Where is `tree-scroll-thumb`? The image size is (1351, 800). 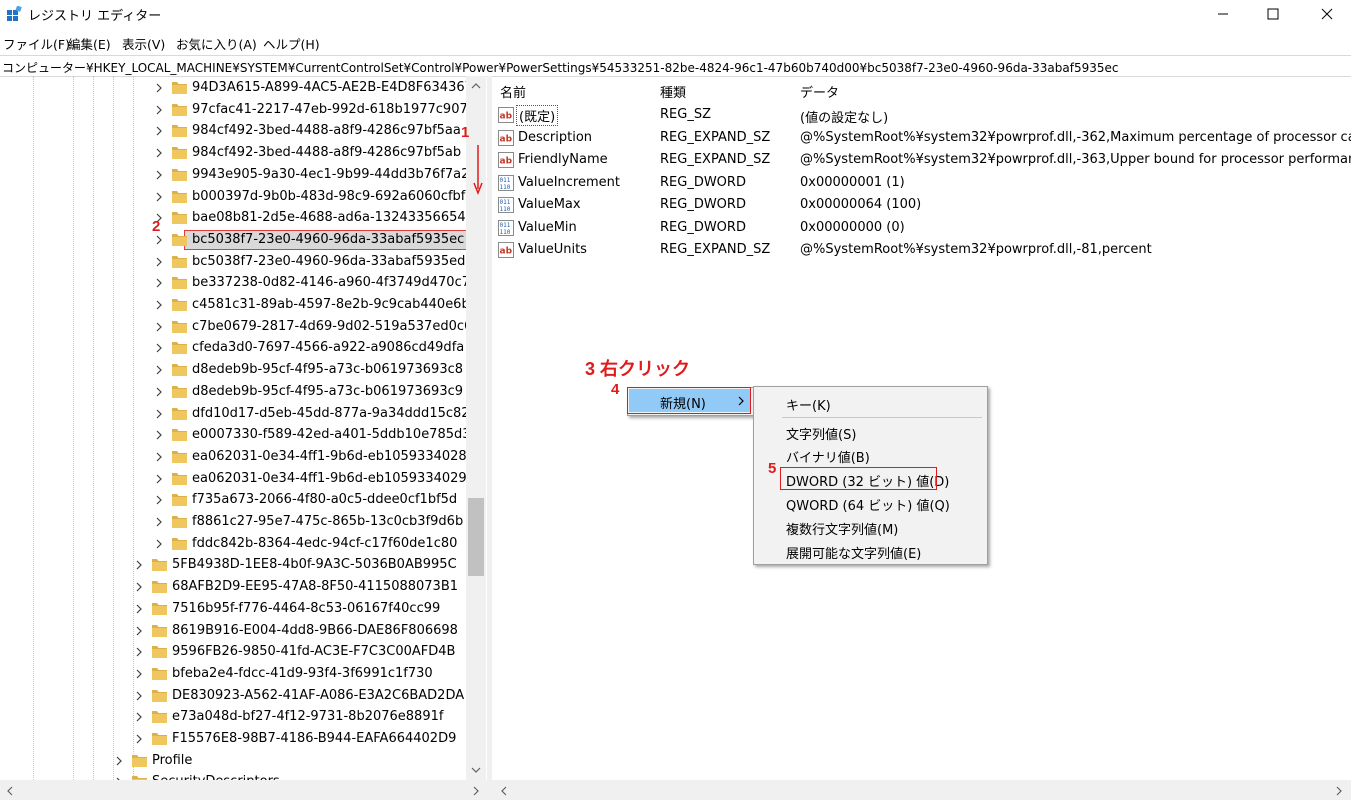 tree-scroll-thumb is located at coordinates (476, 537).